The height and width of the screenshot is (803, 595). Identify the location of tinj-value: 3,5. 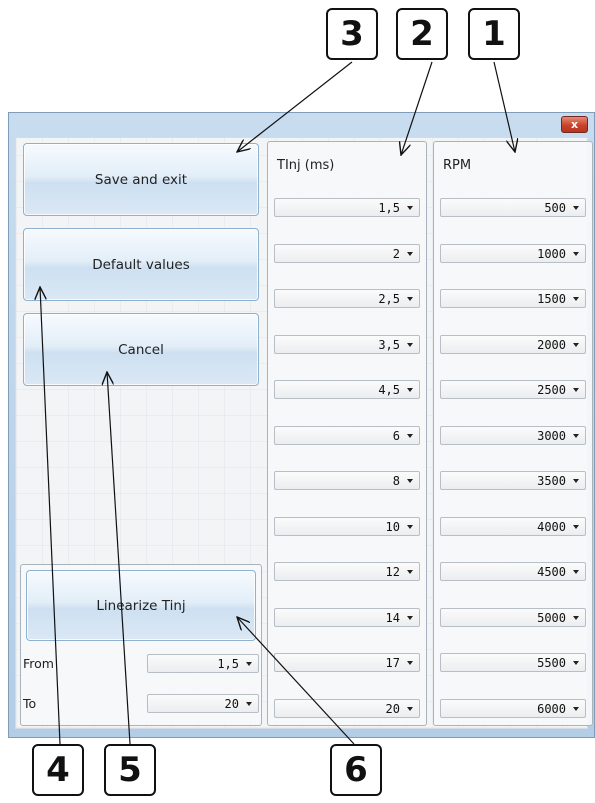
(389, 344).